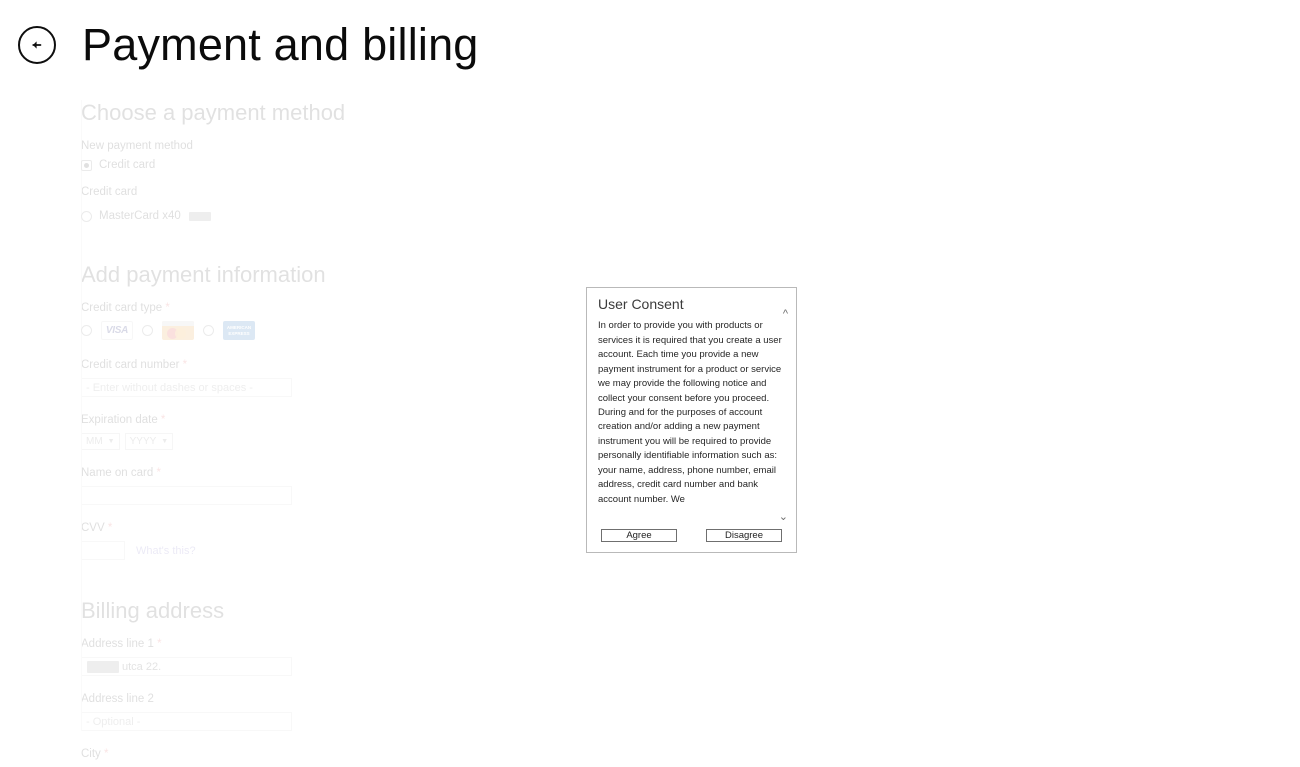 The width and height of the screenshot is (1300, 767). I want to click on expiration-month-select: MM ▼, so click(100, 442).